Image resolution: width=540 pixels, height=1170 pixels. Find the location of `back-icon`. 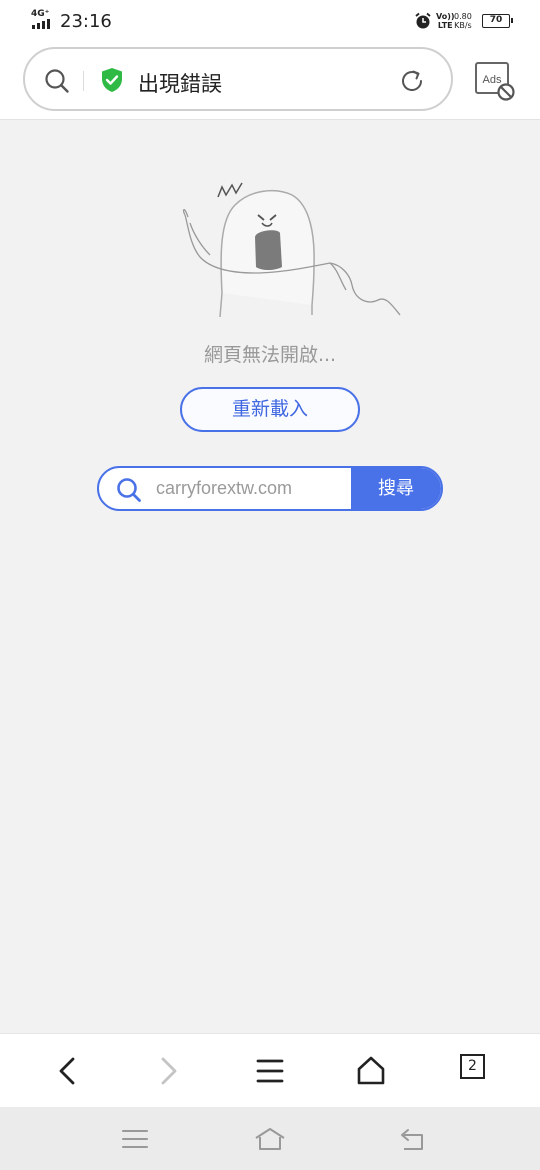

back-icon is located at coordinates (68, 1071).